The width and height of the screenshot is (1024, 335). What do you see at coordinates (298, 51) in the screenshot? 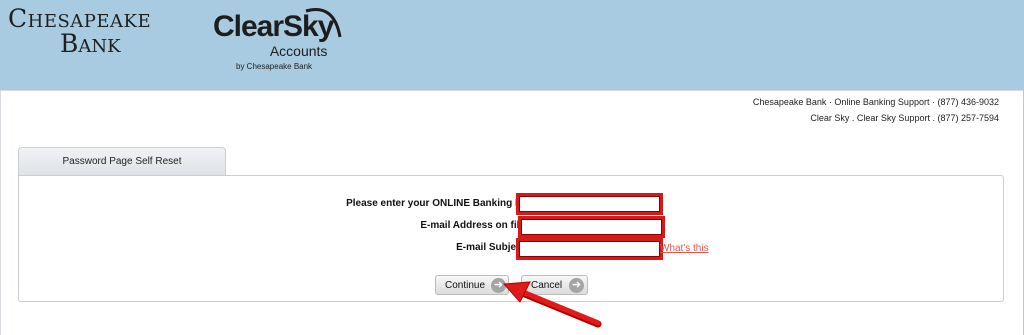
I see `clearsky-logo-subtitle: Accounts` at bounding box center [298, 51].